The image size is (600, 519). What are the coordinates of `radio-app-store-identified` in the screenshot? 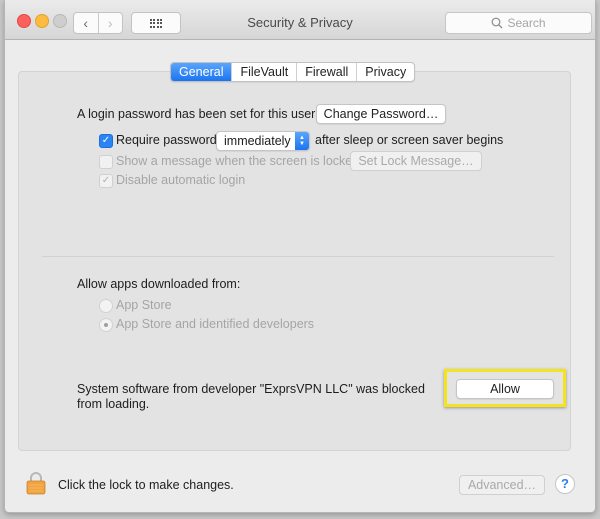 It's located at (106, 325).